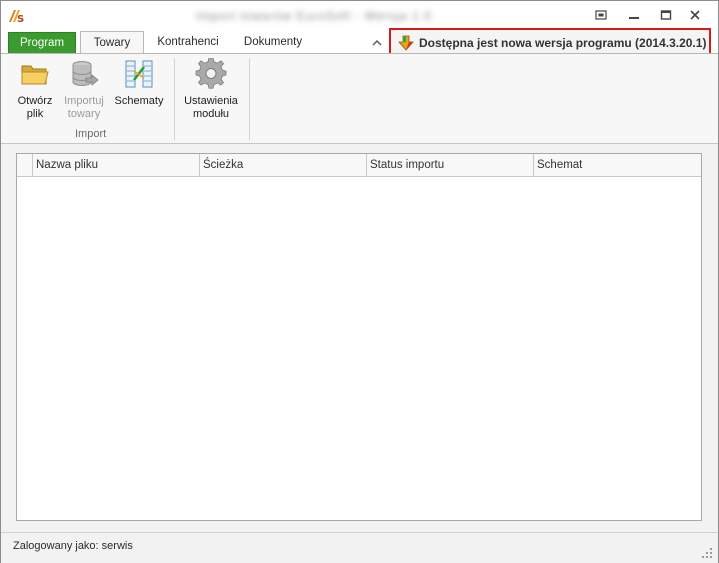 The width and height of the screenshot is (719, 563). Describe the element at coordinates (73, 546) in the screenshot. I see `logged-in-user: Zalogowany jako: serwis` at that location.